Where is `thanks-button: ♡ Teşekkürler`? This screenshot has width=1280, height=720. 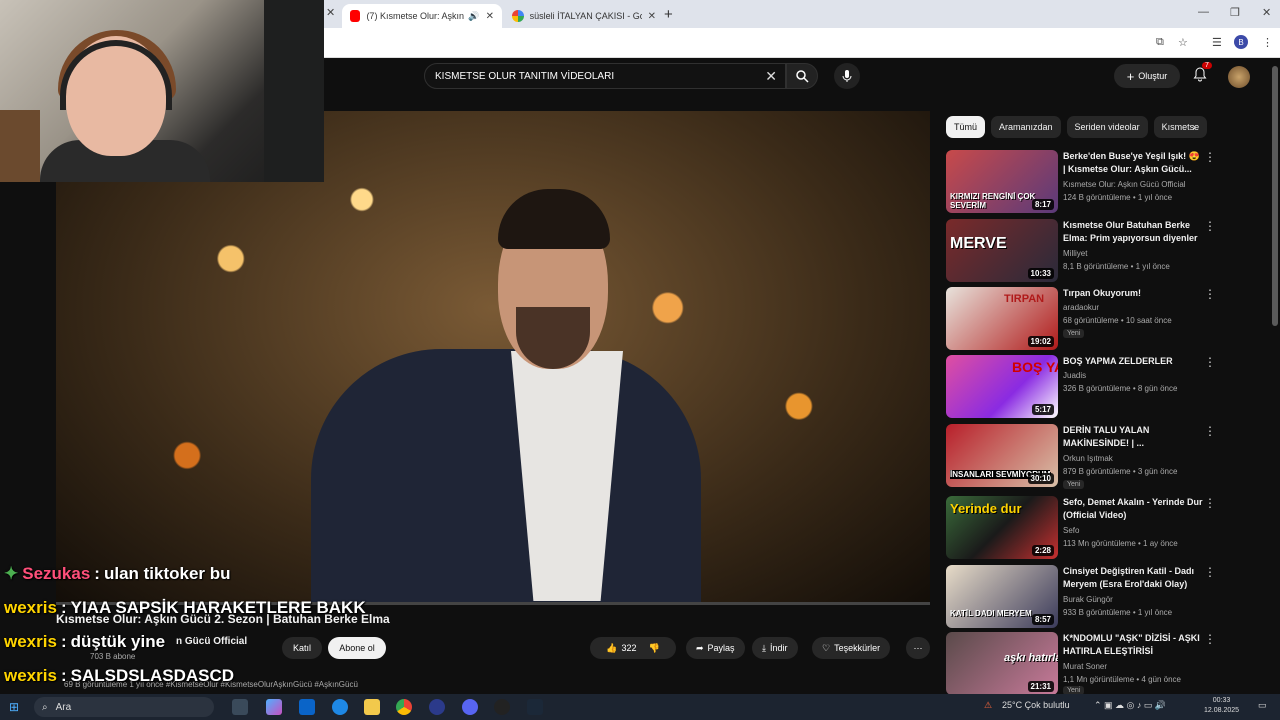 thanks-button: ♡ Teşekkürler is located at coordinates (851, 648).